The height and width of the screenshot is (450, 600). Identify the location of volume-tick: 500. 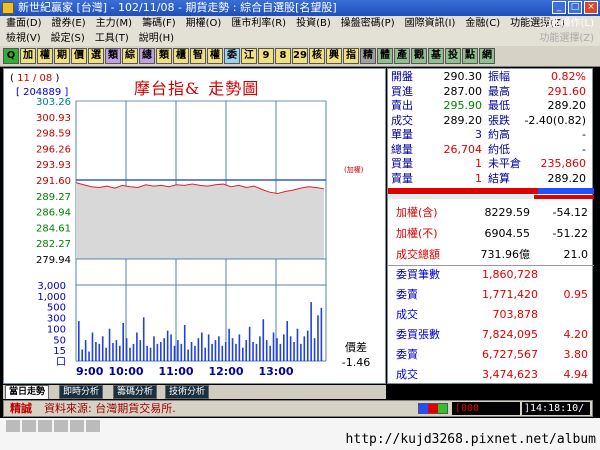
(56, 308).